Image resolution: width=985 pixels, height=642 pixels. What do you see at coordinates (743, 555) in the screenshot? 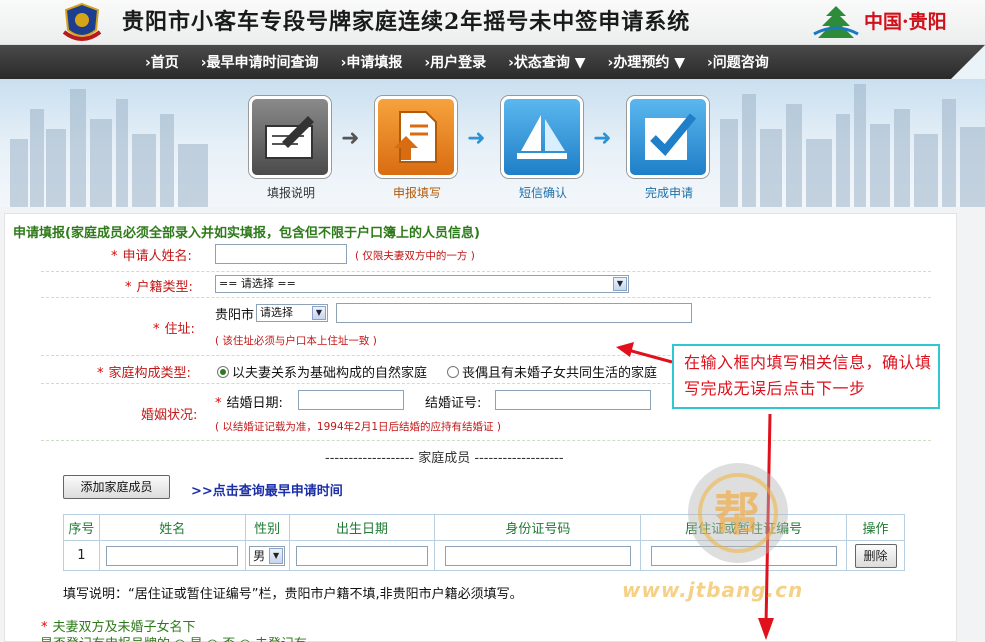
I see `member-residence-permit-input` at bounding box center [743, 555].